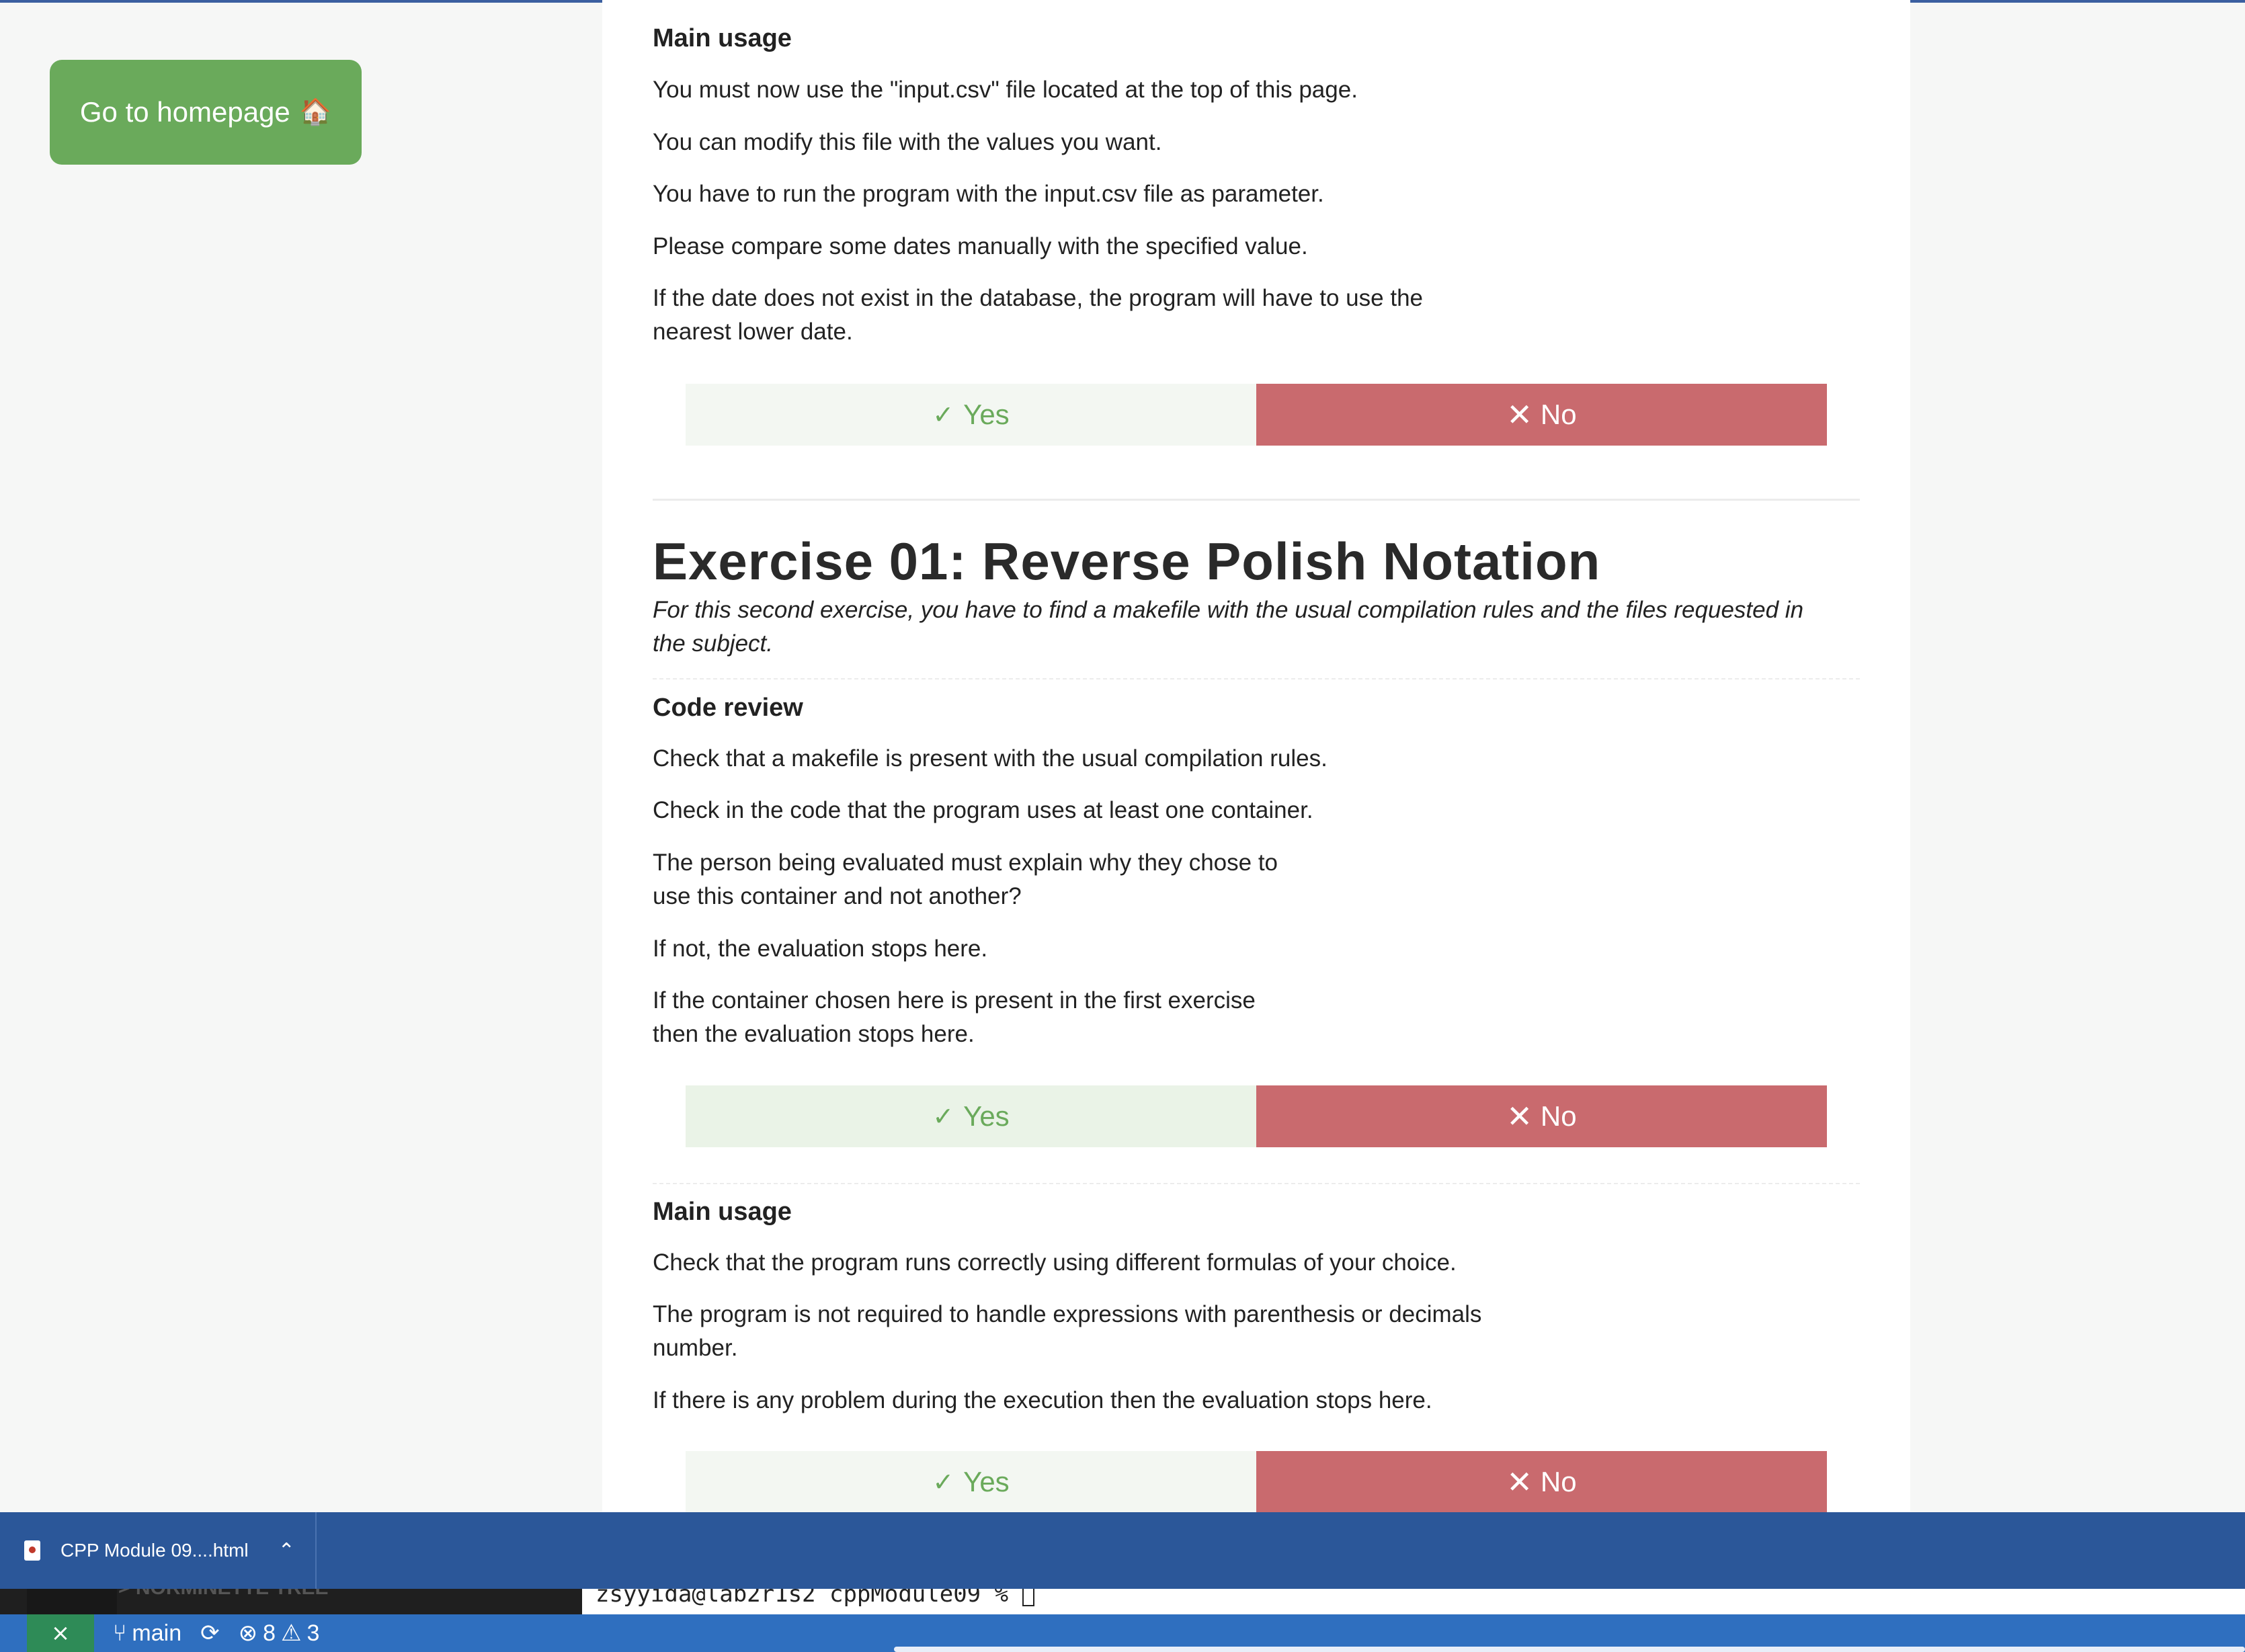  I want to click on remote-icon: ⨯, so click(61, 1633).